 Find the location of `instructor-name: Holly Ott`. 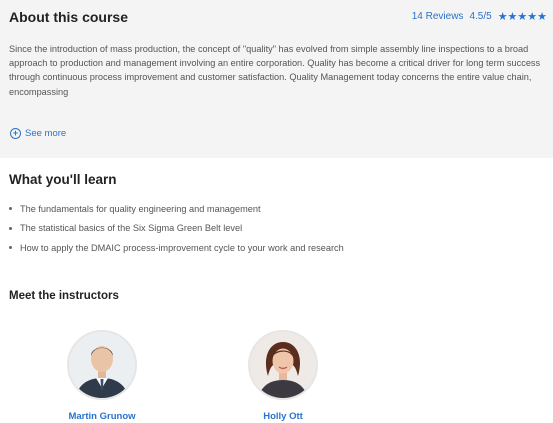

instructor-name: Holly Ott is located at coordinates (283, 416).